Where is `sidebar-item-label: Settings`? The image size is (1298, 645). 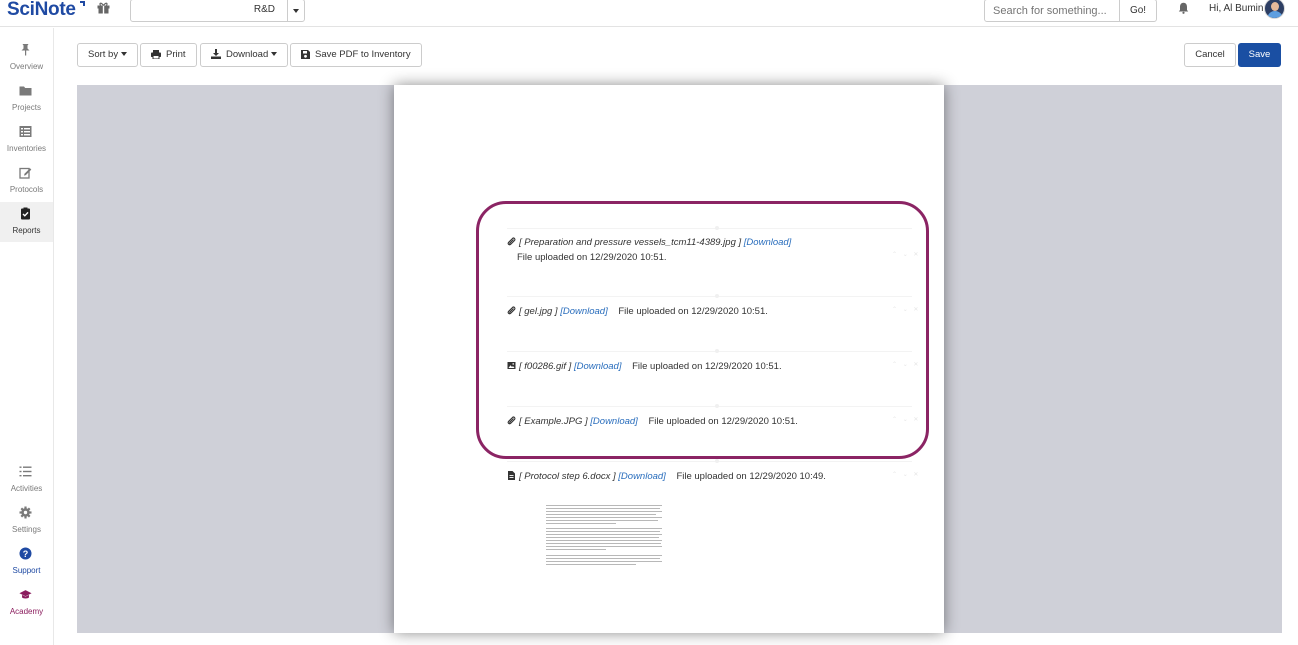 sidebar-item-label: Settings is located at coordinates (26, 529).